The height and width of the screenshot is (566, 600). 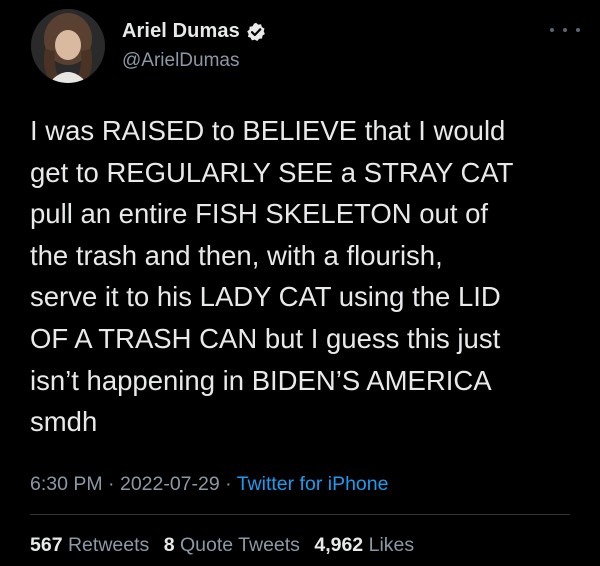 What do you see at coordinates (339, 545) in the screenshot?
I see `likes-count: 4,962` at bounding box center [339, 545].